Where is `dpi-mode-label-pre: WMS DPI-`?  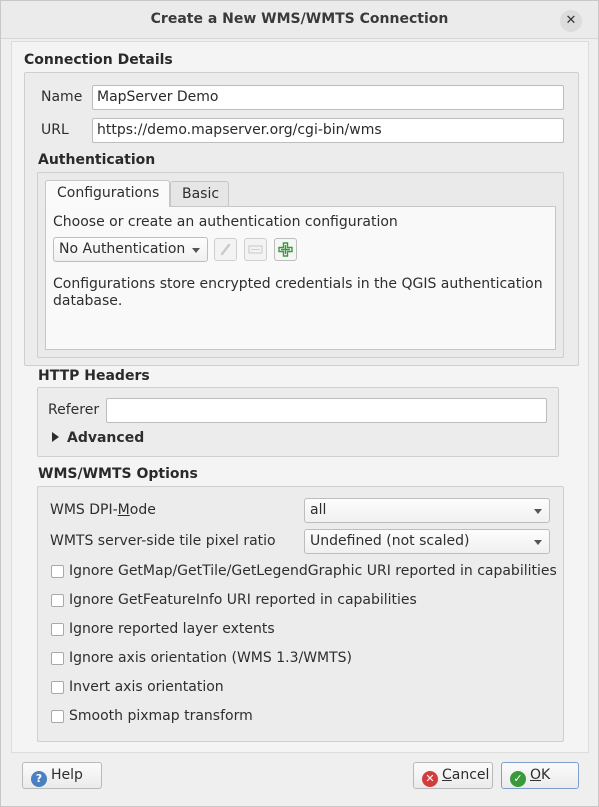 dpi-mode-label-pre: WMS DPI- is located at coordinates (84, 510).